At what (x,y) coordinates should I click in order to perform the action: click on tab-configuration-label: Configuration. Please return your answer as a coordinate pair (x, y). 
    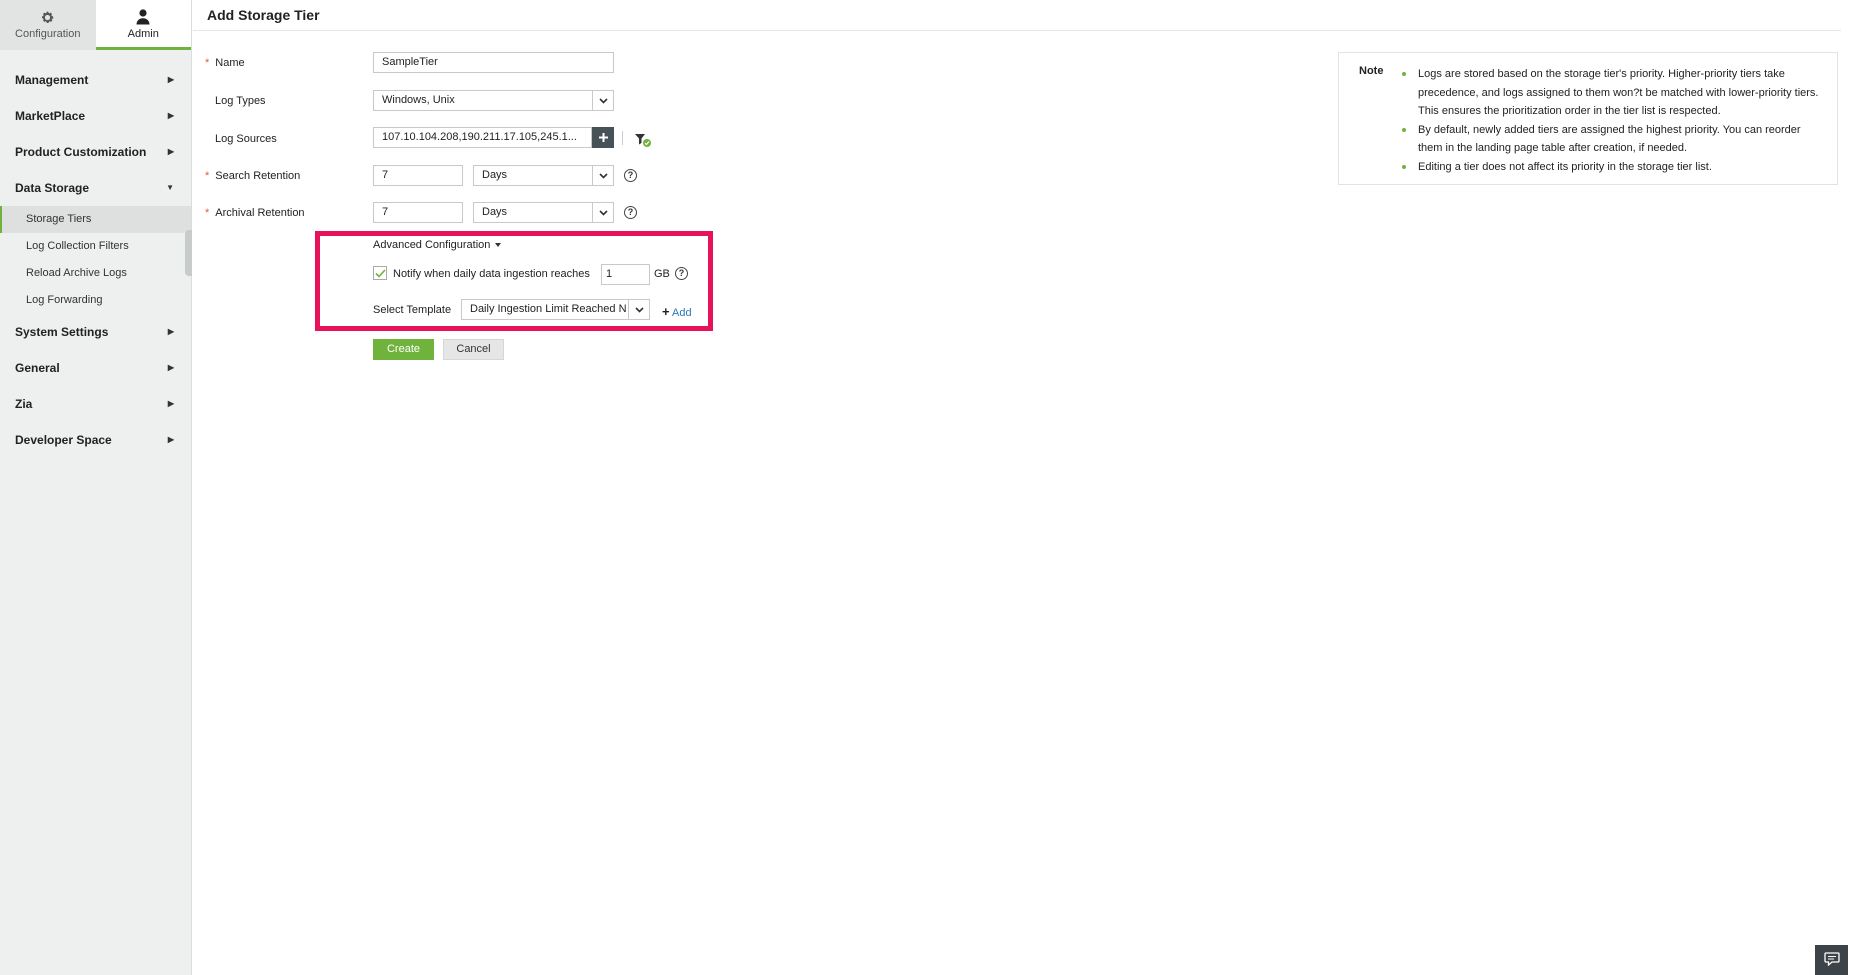
    Looking at the image, I should click on (48, 34).